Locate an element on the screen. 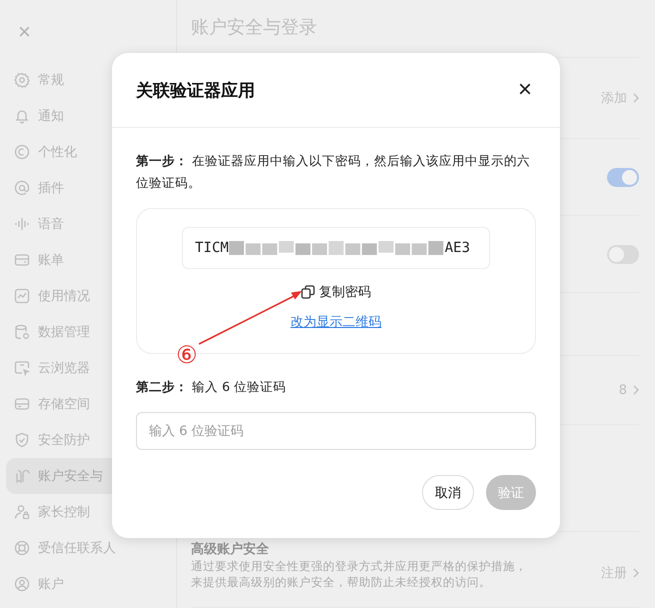 The width and height of the screenshot is (655, 608). sidebar-item: 家长控制 is located at coordinates (88, 512).